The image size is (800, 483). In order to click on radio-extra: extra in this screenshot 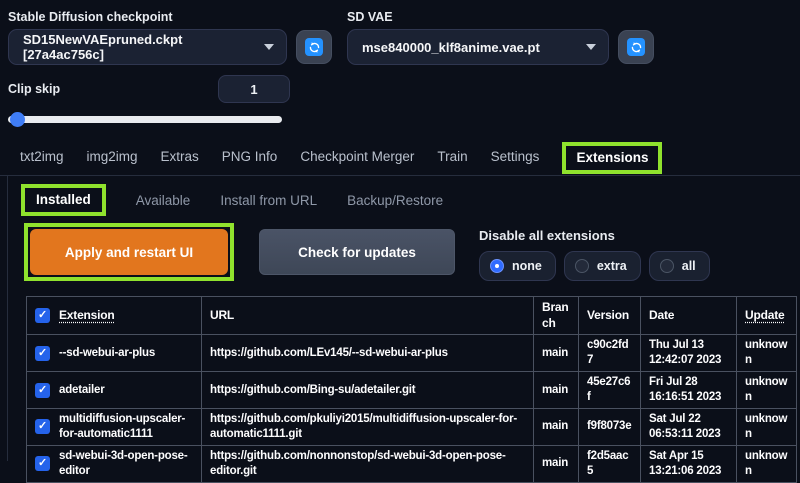, I will do `click(602, 266)`.